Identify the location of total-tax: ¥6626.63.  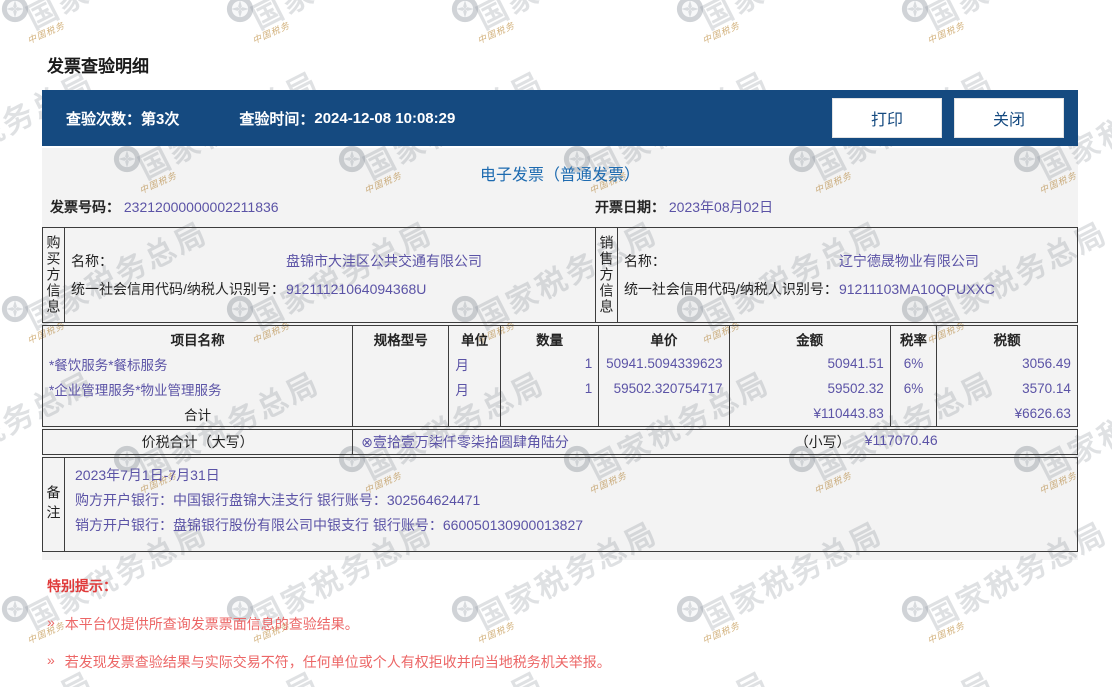
(1006, 413).